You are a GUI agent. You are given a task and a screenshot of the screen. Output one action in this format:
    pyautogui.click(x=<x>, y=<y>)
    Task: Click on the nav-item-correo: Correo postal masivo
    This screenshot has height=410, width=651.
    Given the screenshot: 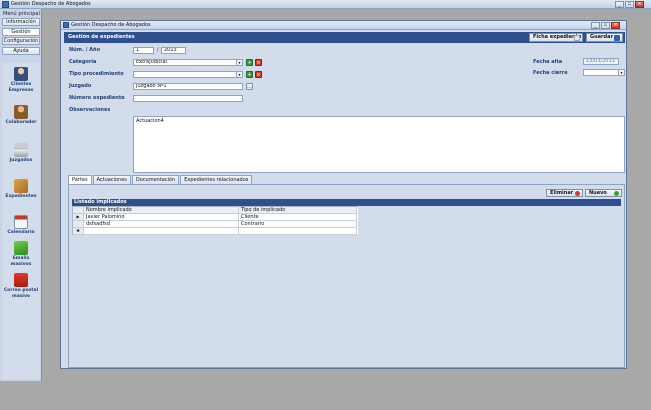 What is the action you would take?
    pyautogui.click(x=21, y=286)
    